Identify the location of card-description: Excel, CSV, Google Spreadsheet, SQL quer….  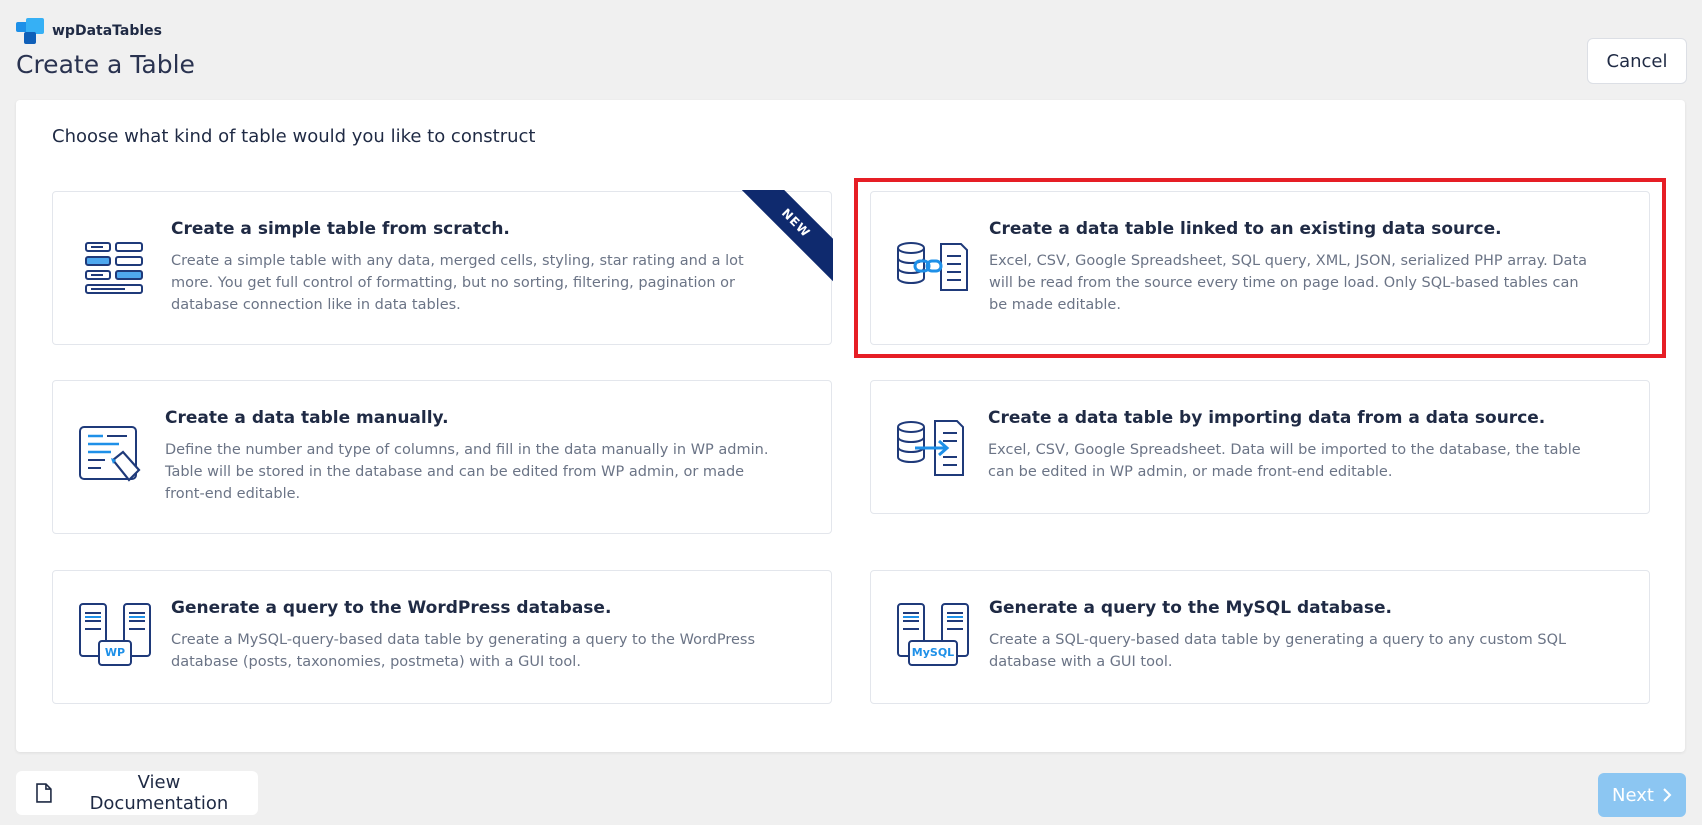
(1288, 283).